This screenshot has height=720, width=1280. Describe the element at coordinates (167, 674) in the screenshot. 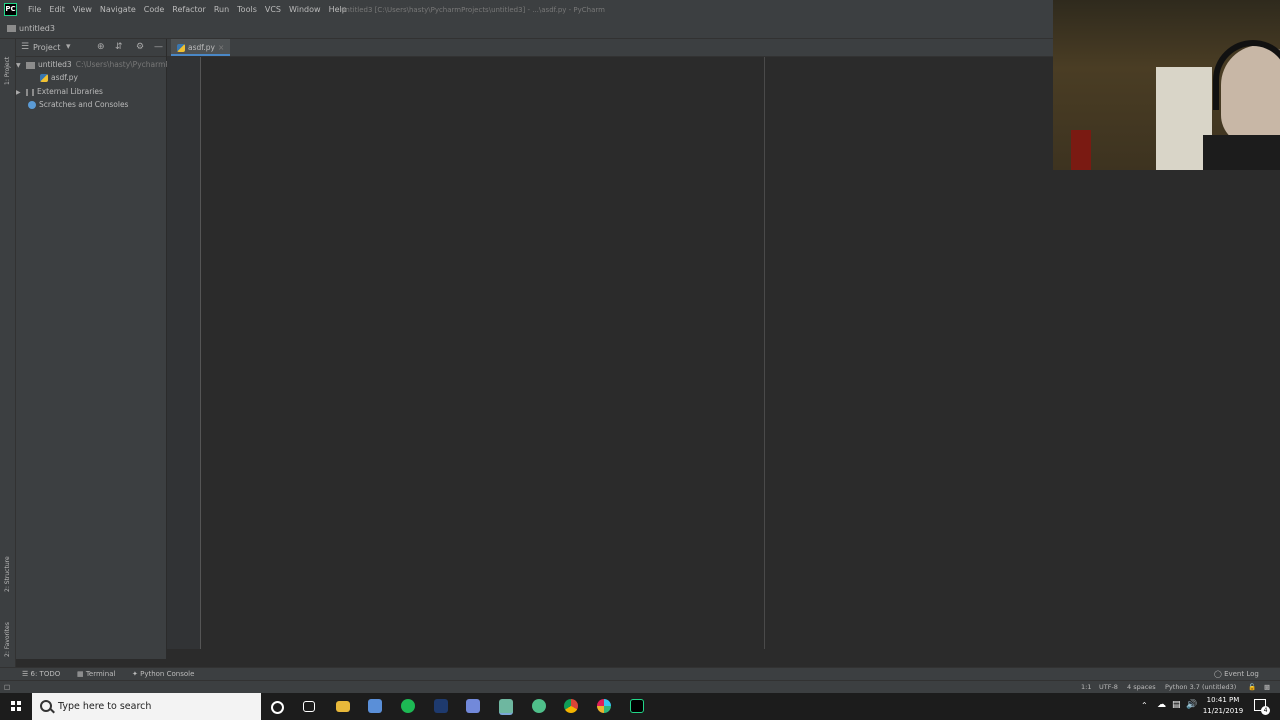

I see `python-console-label: Python Console` at that location.